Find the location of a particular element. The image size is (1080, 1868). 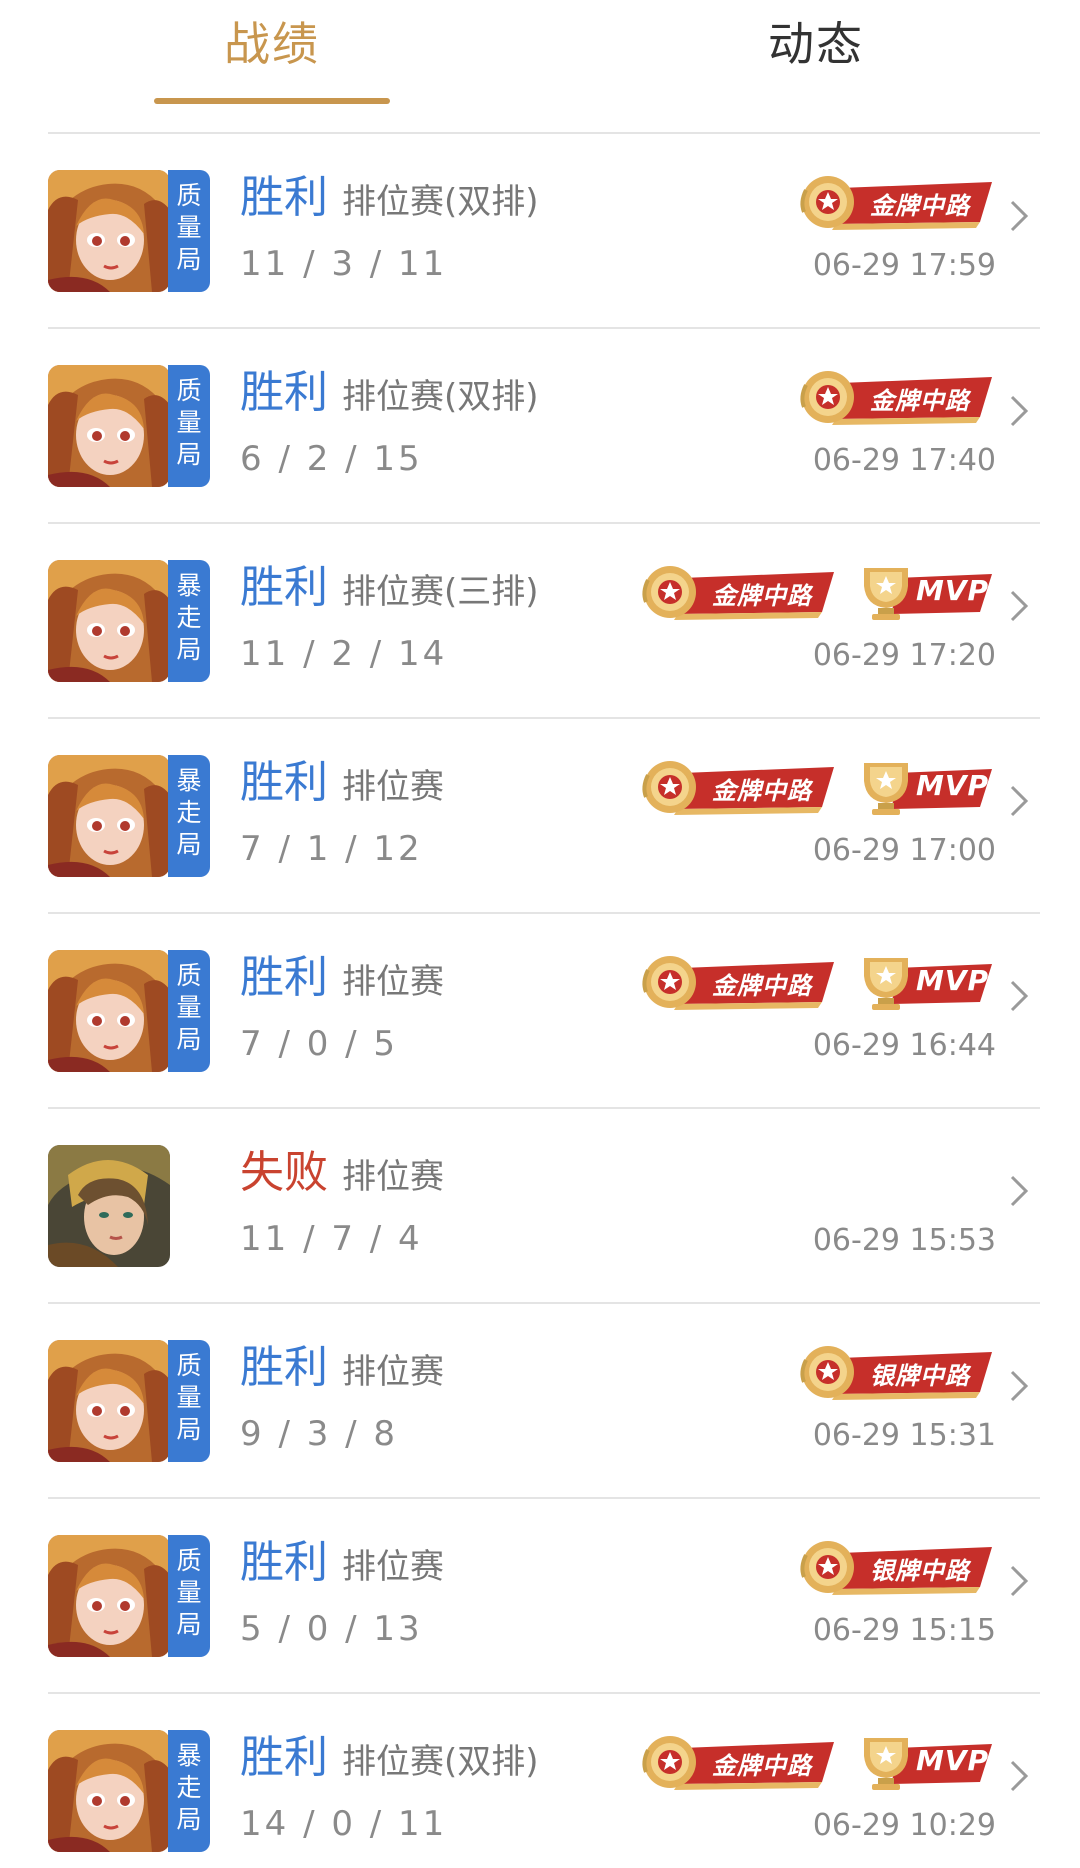

match-row: 质量局胜利 排位赛(双排) 6 / 2 / 15 金牌中路 06-29 17:40 is located at coordinates (540, 426).